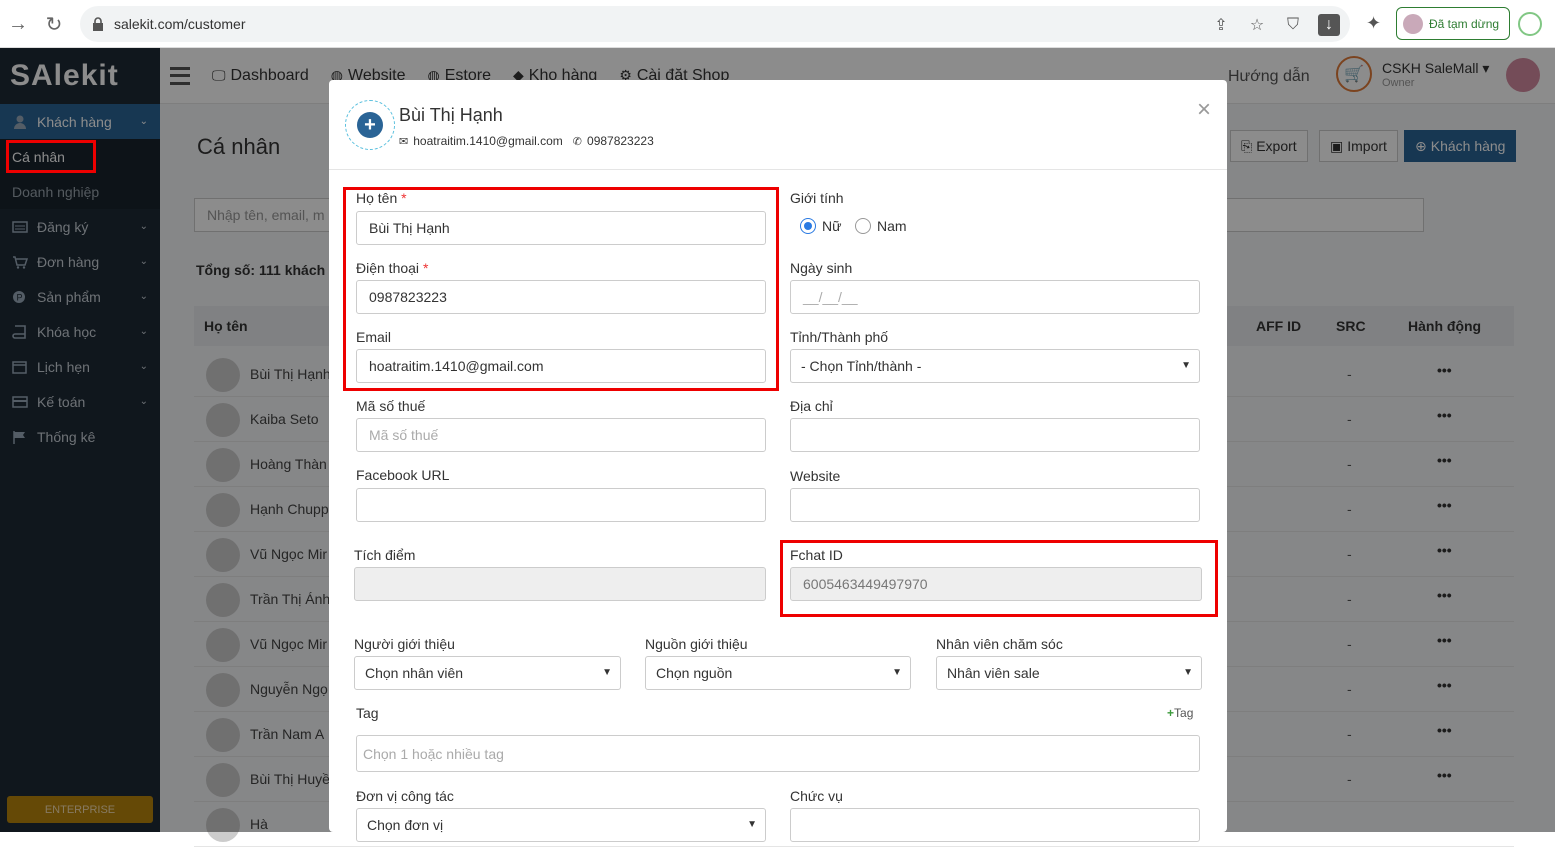 This screenshot has height=847, width=1555. Describe the element at coordinates (391, 406) in the screenshot. I see `tax-label: Mã số thuế` at that location.